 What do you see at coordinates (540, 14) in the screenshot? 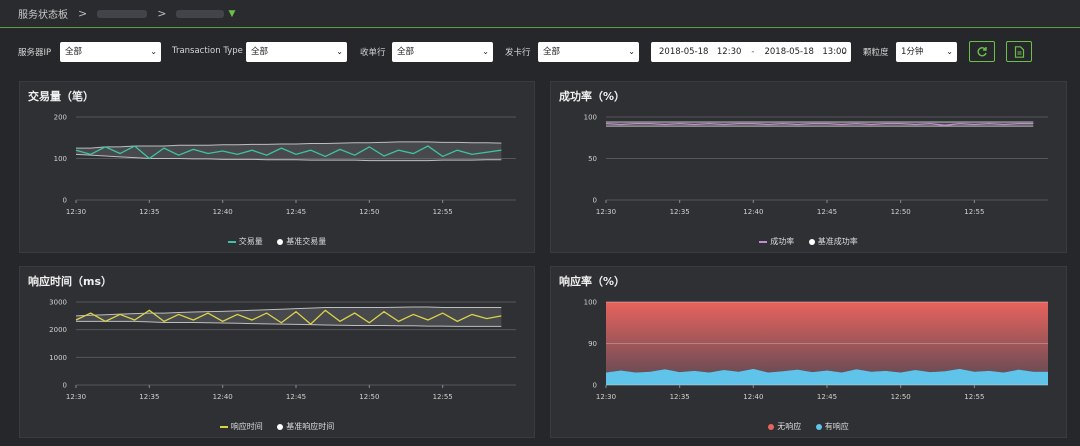
I see `top-nav-bar: 服务状态板 > > ▼` at bounding box center [540, 14].